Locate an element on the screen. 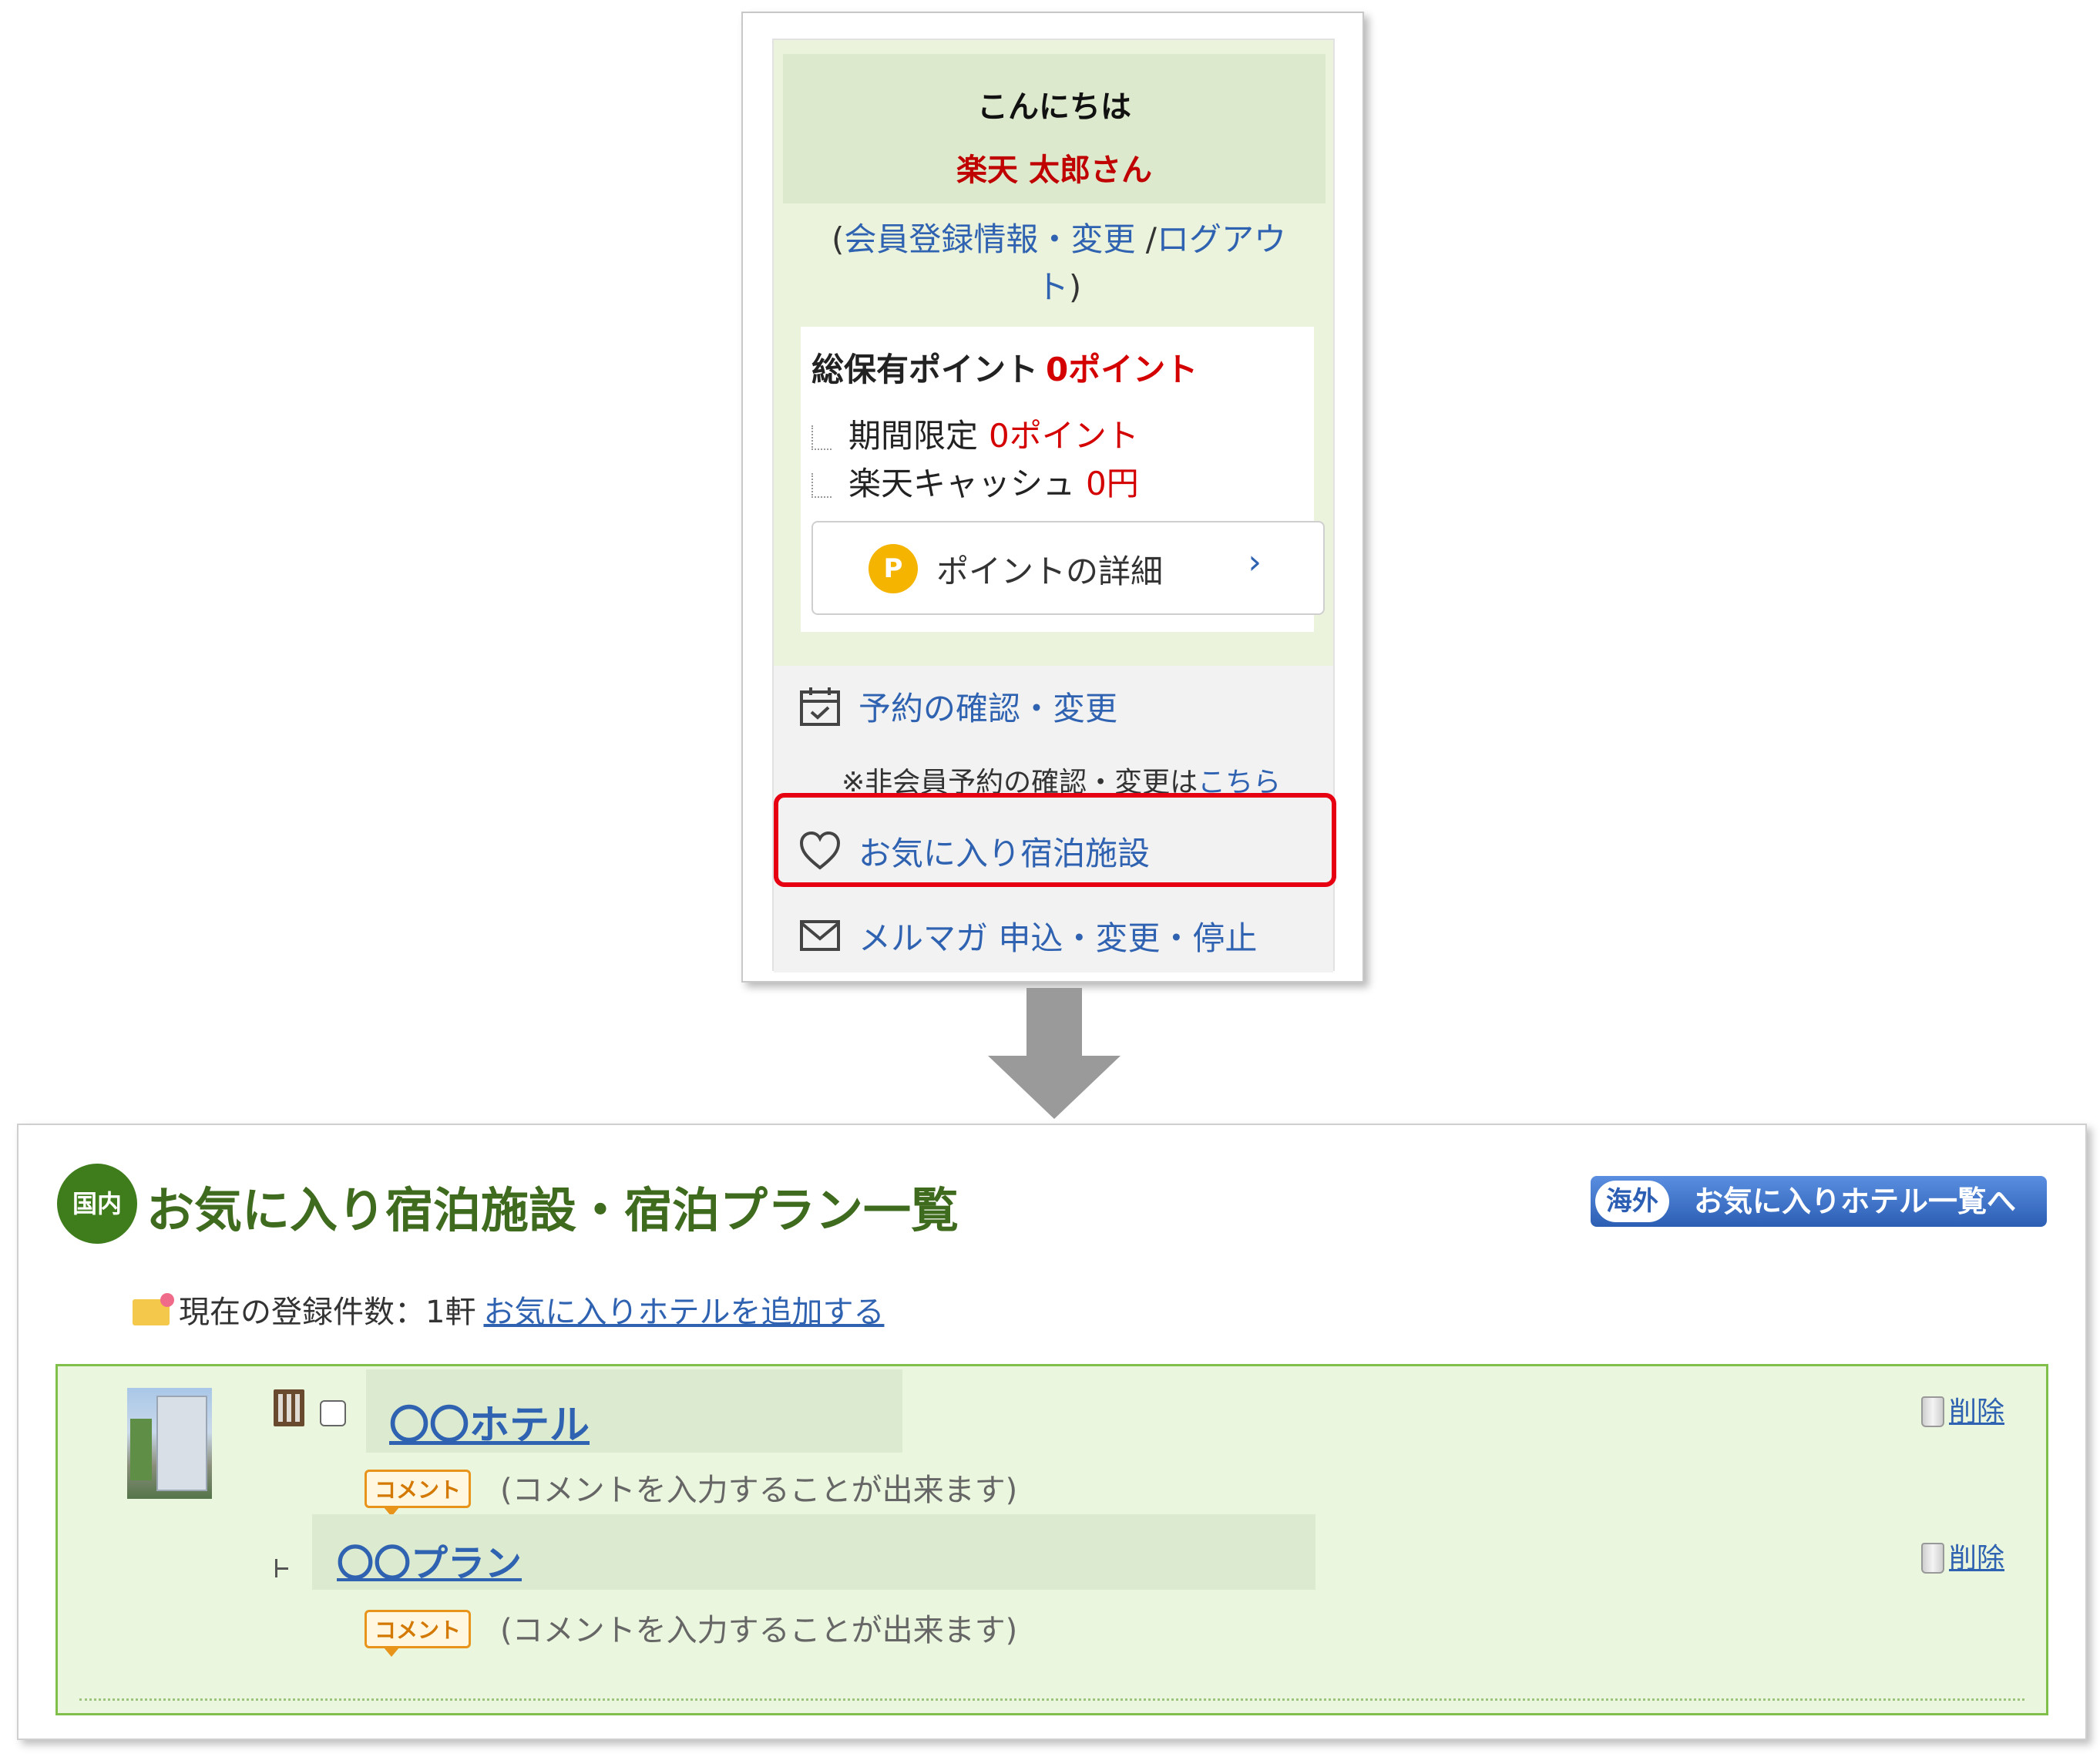  points-limited: 期間限定 0ポイント is located at coordinates (975, 434).